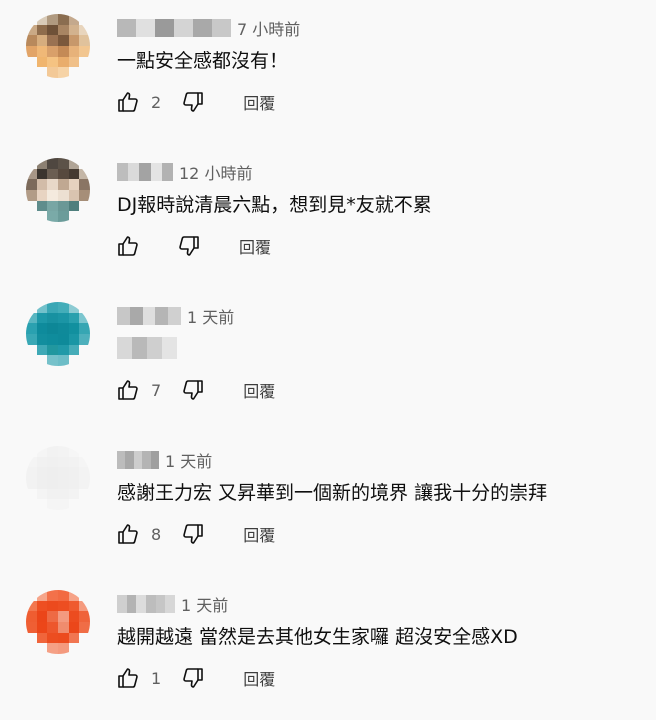 The height and width of the screenshot is (720, 656). What do you see at coordinates (317, 637) in the screenshot?
I see `comment-text: 越開越遠 當然是去其他女生家囉 超沒安全感XD` at bounding box center [317, 637].